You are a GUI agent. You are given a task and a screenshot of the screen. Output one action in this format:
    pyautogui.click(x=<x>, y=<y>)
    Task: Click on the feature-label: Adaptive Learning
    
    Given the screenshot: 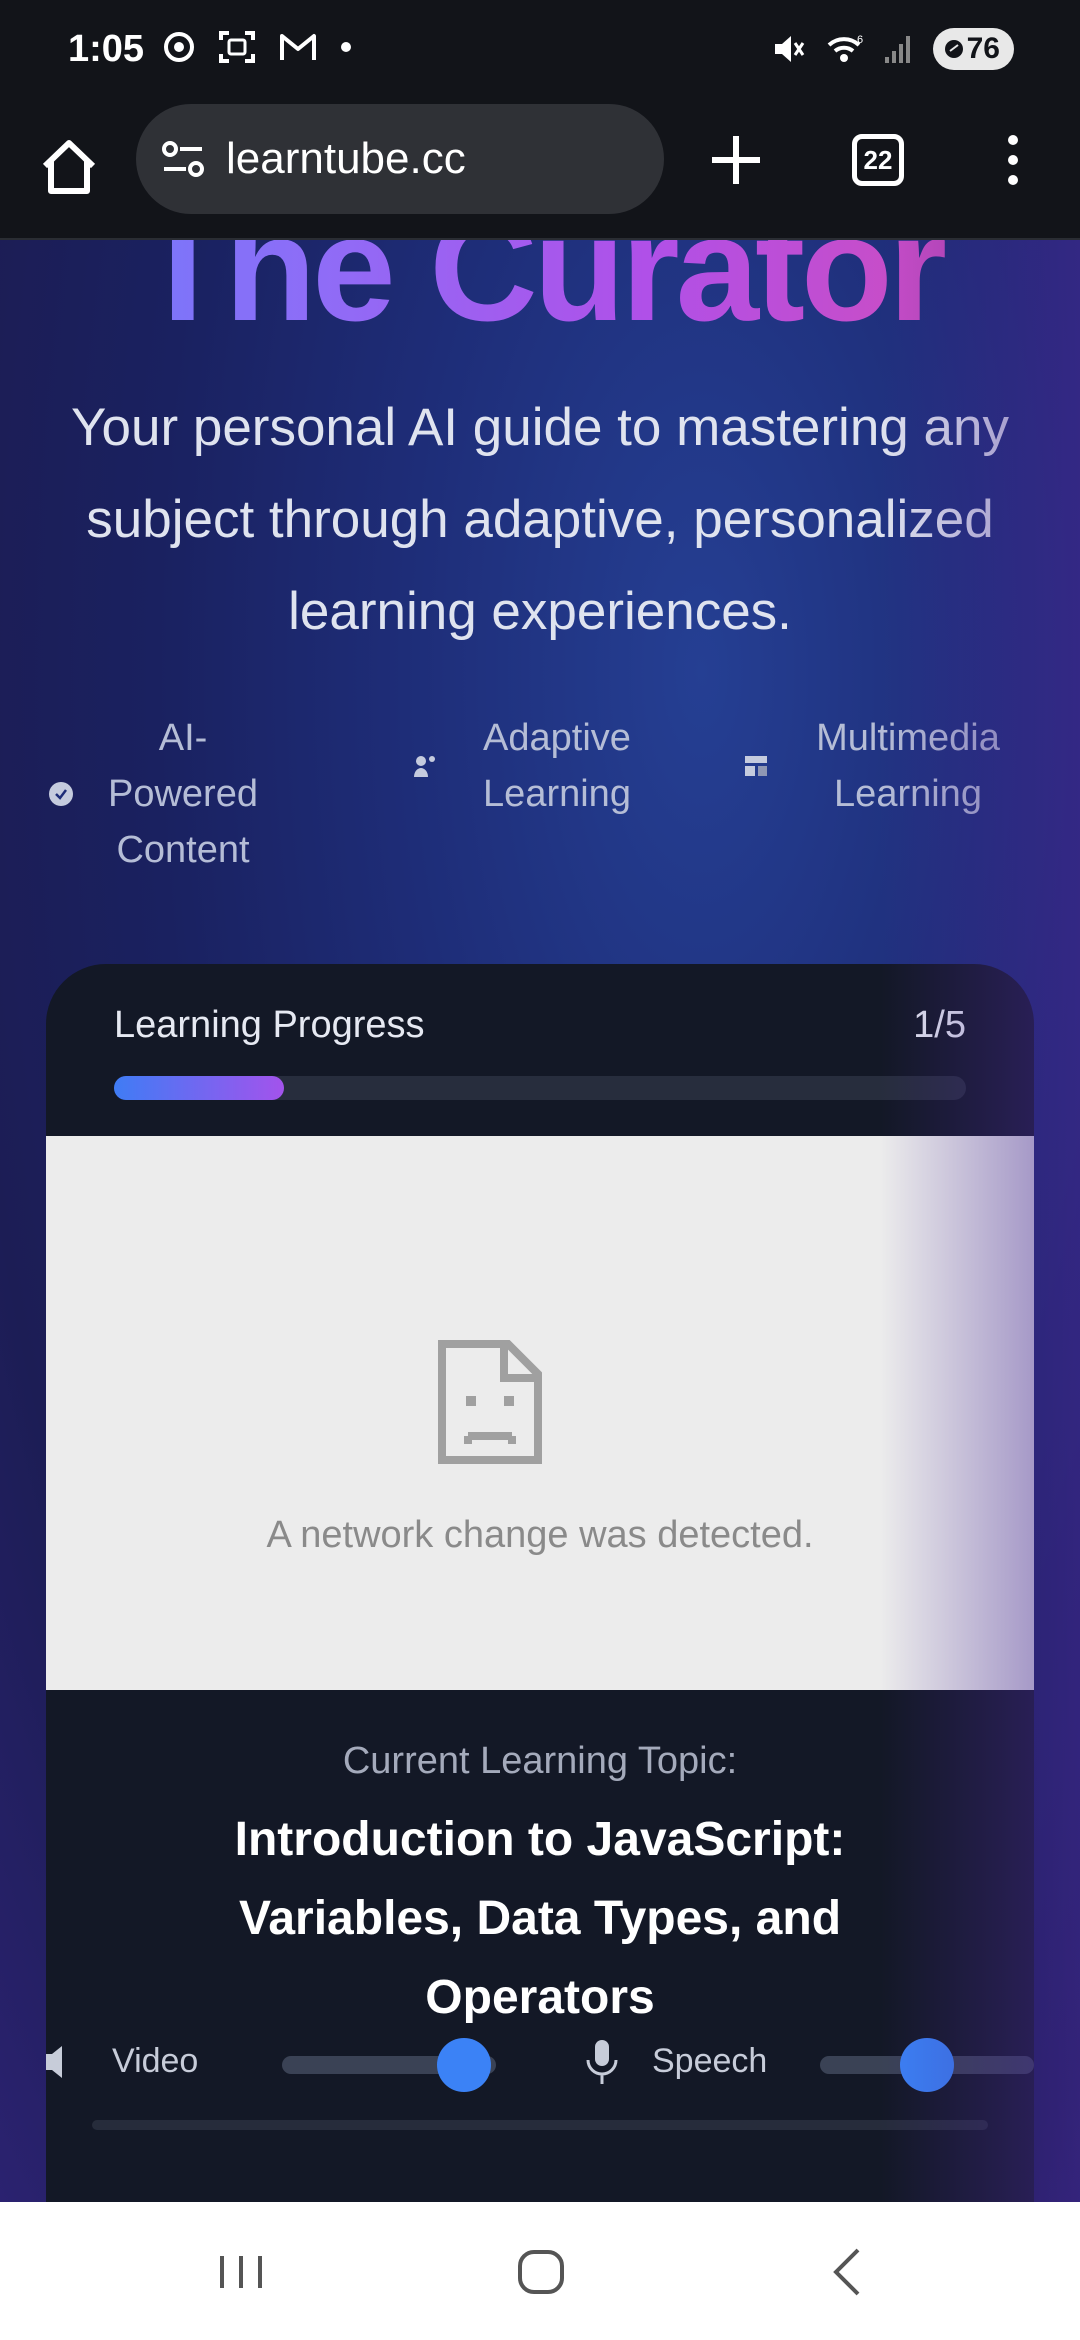 What is the action you would take?
    pyautogui.click(x=557, y=766)
    